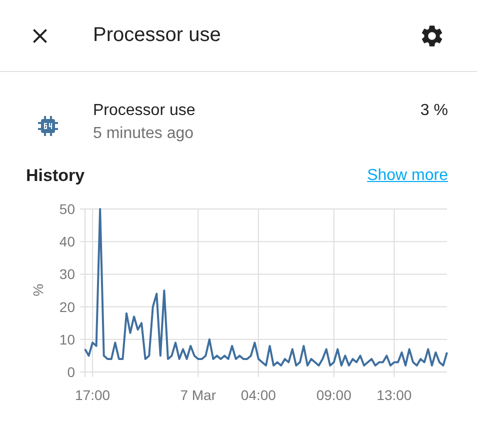 This screenshot has height=435, width=477. Describe the element at coordinates (38, 290) in the screenshot. I see `y-axis-label: %` at that location.